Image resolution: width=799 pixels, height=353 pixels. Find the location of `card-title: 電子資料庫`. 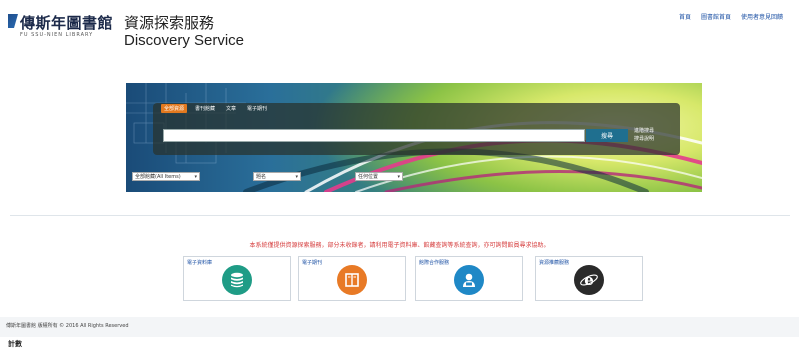

card-title: 電子資料庫 is located at coordinates (200, 263).